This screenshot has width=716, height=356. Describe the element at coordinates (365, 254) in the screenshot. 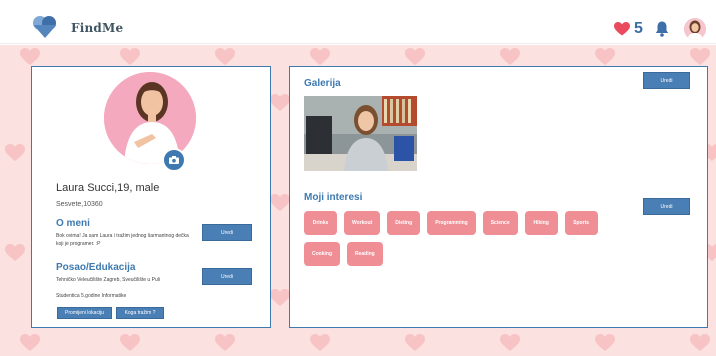

I see `interest-tag: Reading` at that location.